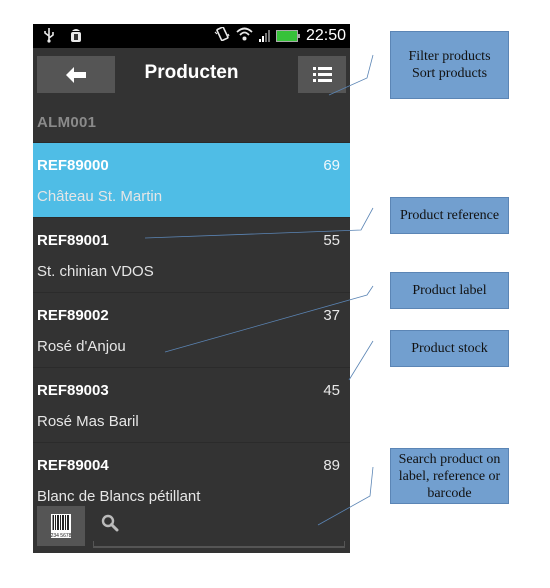 Image resolution: width=550 pixels, height=588 pixels. Describe the element at coordinates (449, 65) in the screenshot. I see `annotation-filter-sort: Filter products Sort products` at that location.